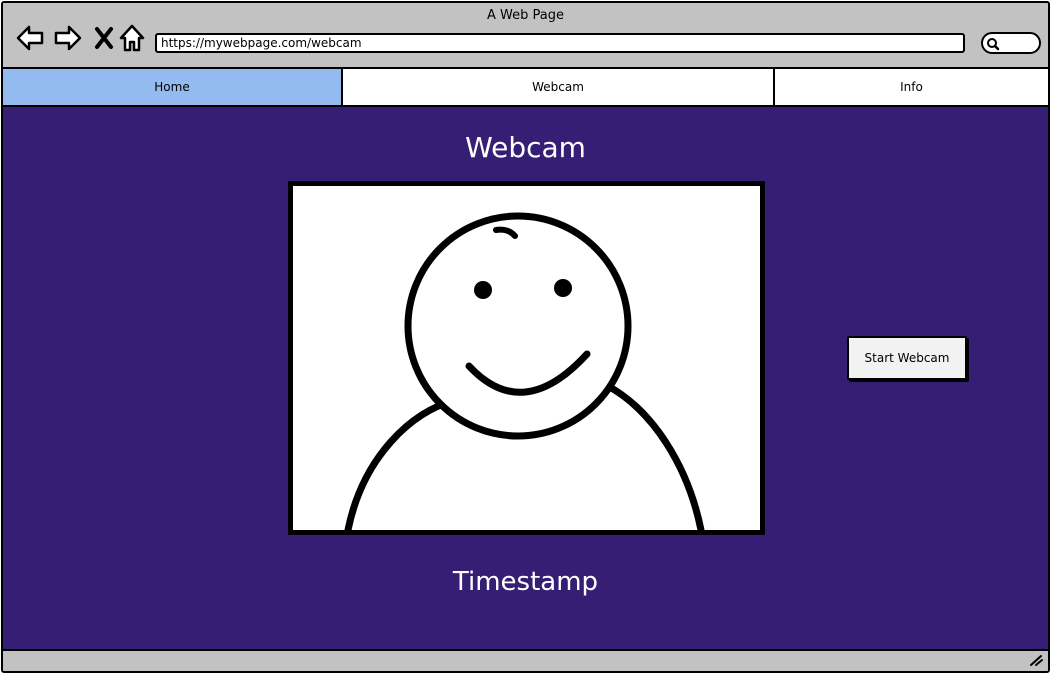 The height and width of the screenshot is (675, 1052). What do you see at coordinates (910, 87) in the screenshot?
I see `tab-info: Info` at bounding box center [910, 87].